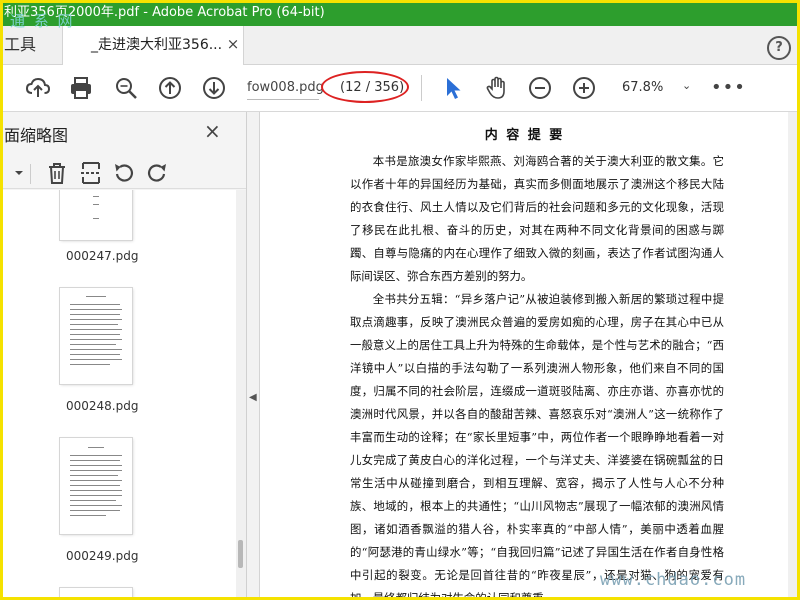  Describe the element at coordinates (779, 48) in the screenshot. I see `help-icon: ?` at that location.